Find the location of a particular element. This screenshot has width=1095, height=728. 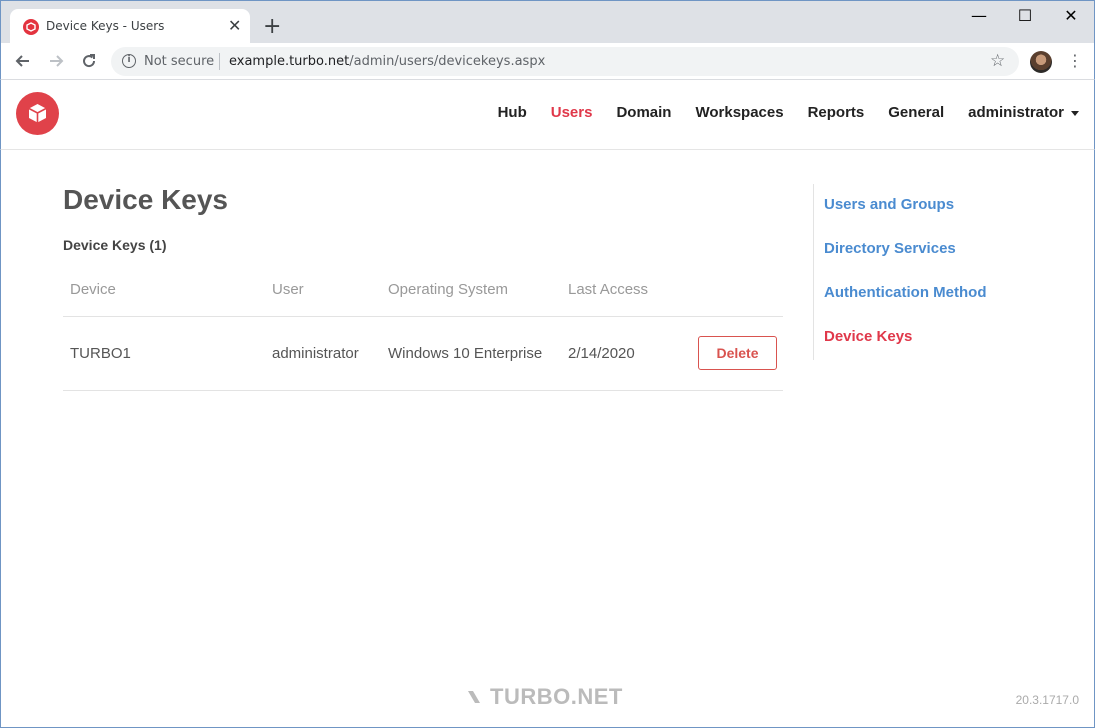

browser-menu-icon: ⋮ is located at coordinates (1075, 61).